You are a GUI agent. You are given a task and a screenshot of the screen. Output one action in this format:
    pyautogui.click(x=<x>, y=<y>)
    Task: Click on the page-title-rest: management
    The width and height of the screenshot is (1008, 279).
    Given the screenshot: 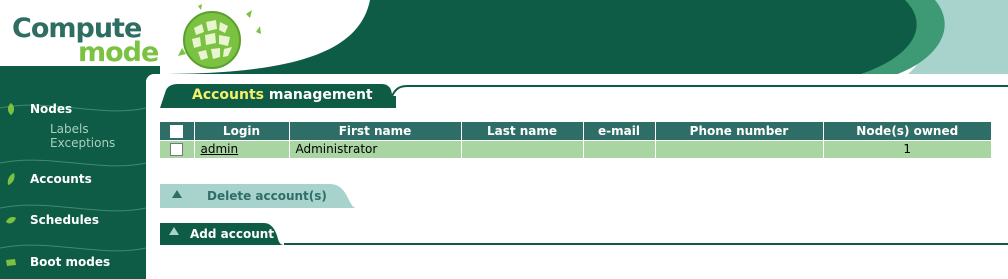 What is the action you would take?
    pyautogui.click(x=318, y=95)
    